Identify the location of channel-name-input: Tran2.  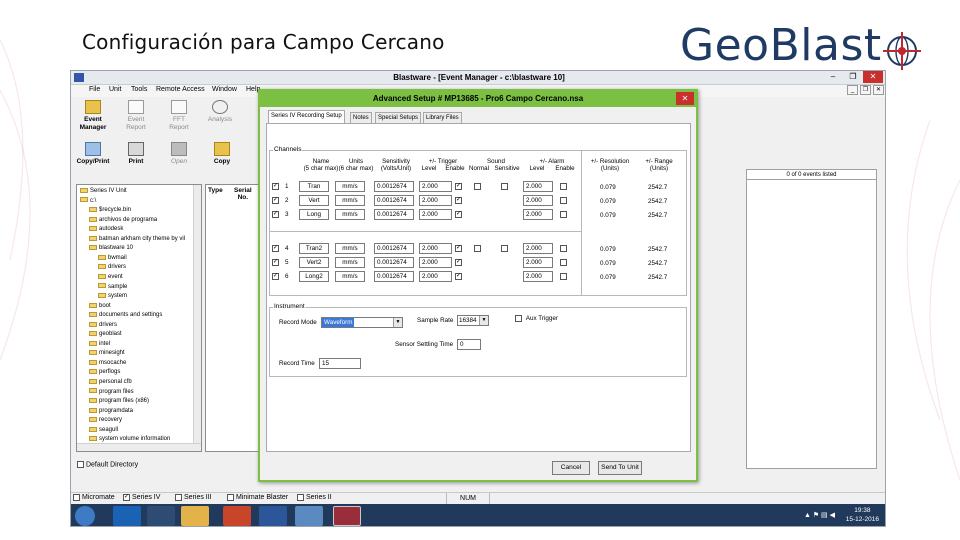
(314, 248).